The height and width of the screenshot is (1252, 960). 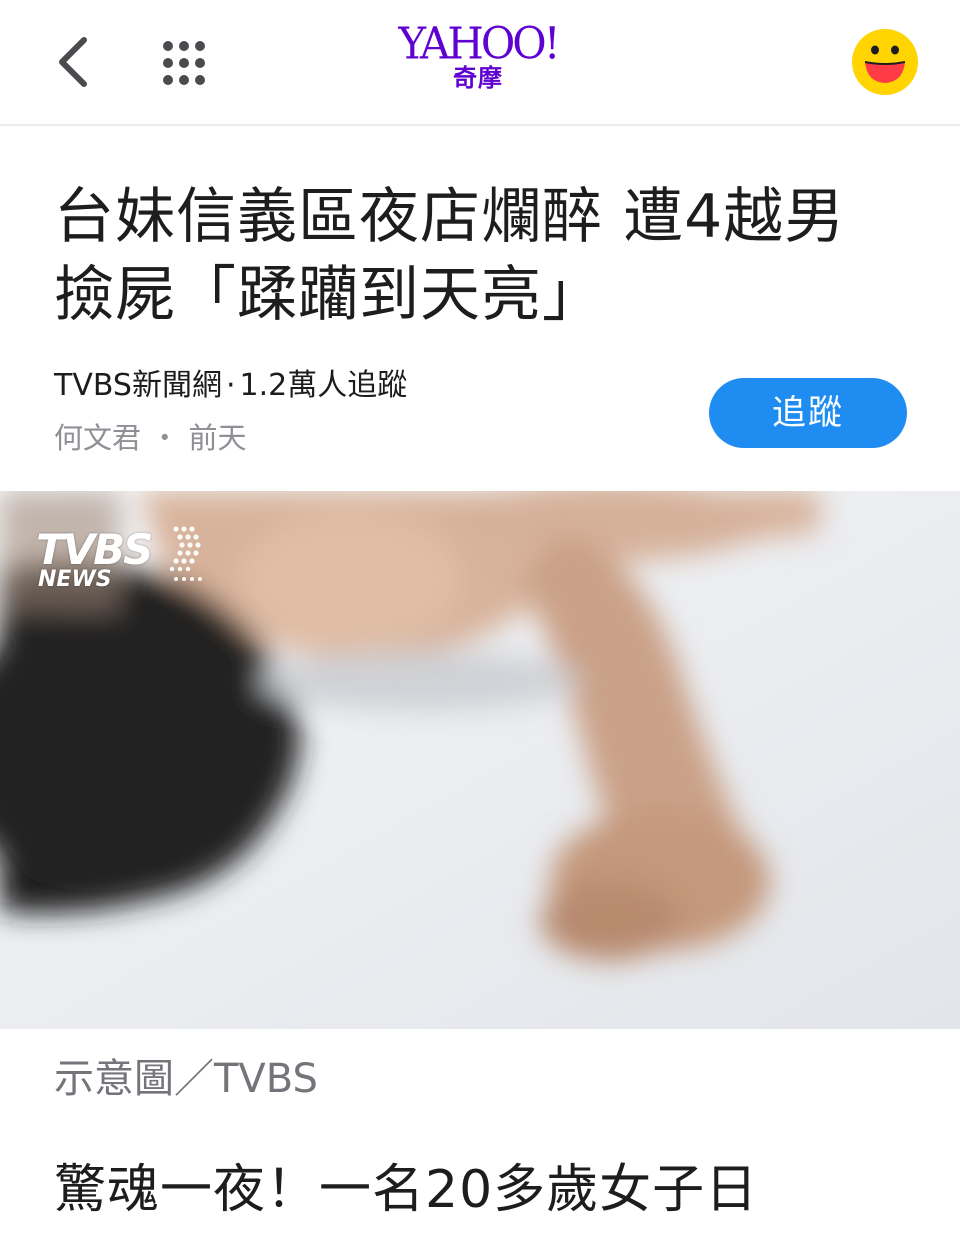 What do you see at coordinates (217, 438) in the screenshot?
I see `publish-time: 前天` at bounding box center [217, 438].